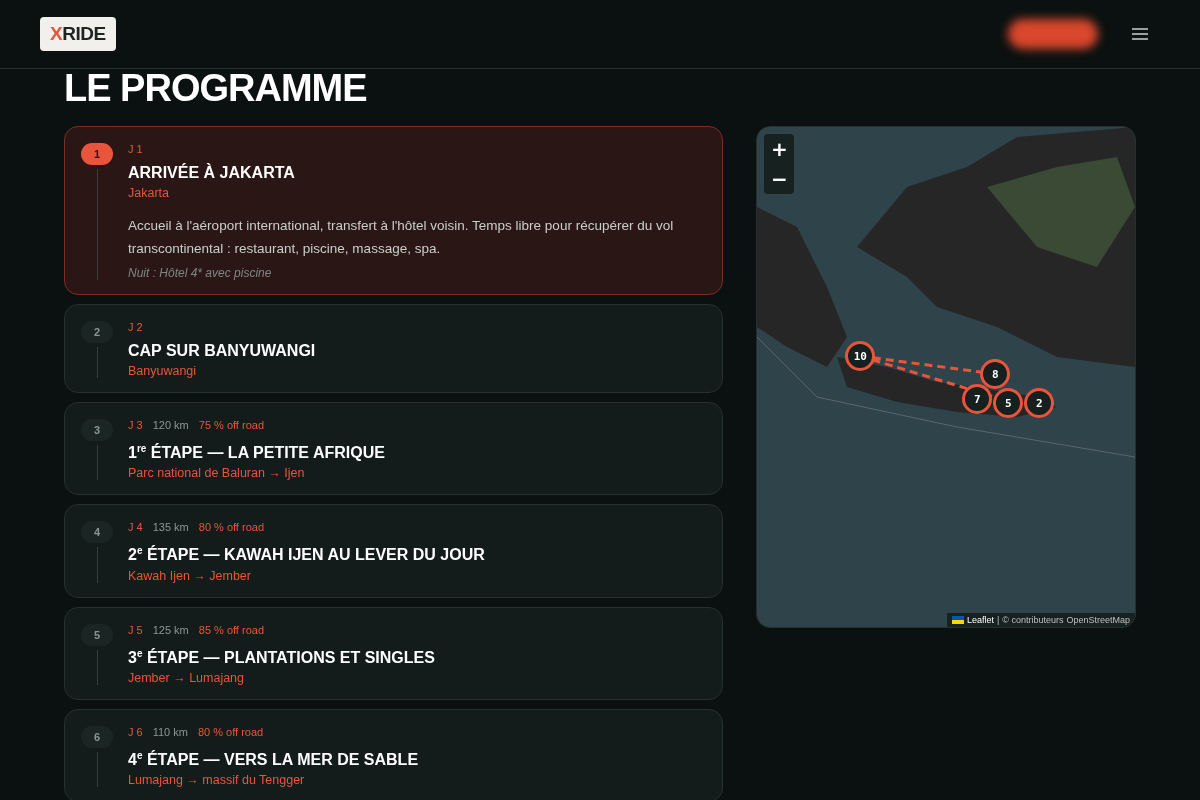 The image size is (1200, 800). What do you see at coordinates (1008, 403) in the screenshot?
I see `map-marker: 5` at bounding box center [1008, 403].